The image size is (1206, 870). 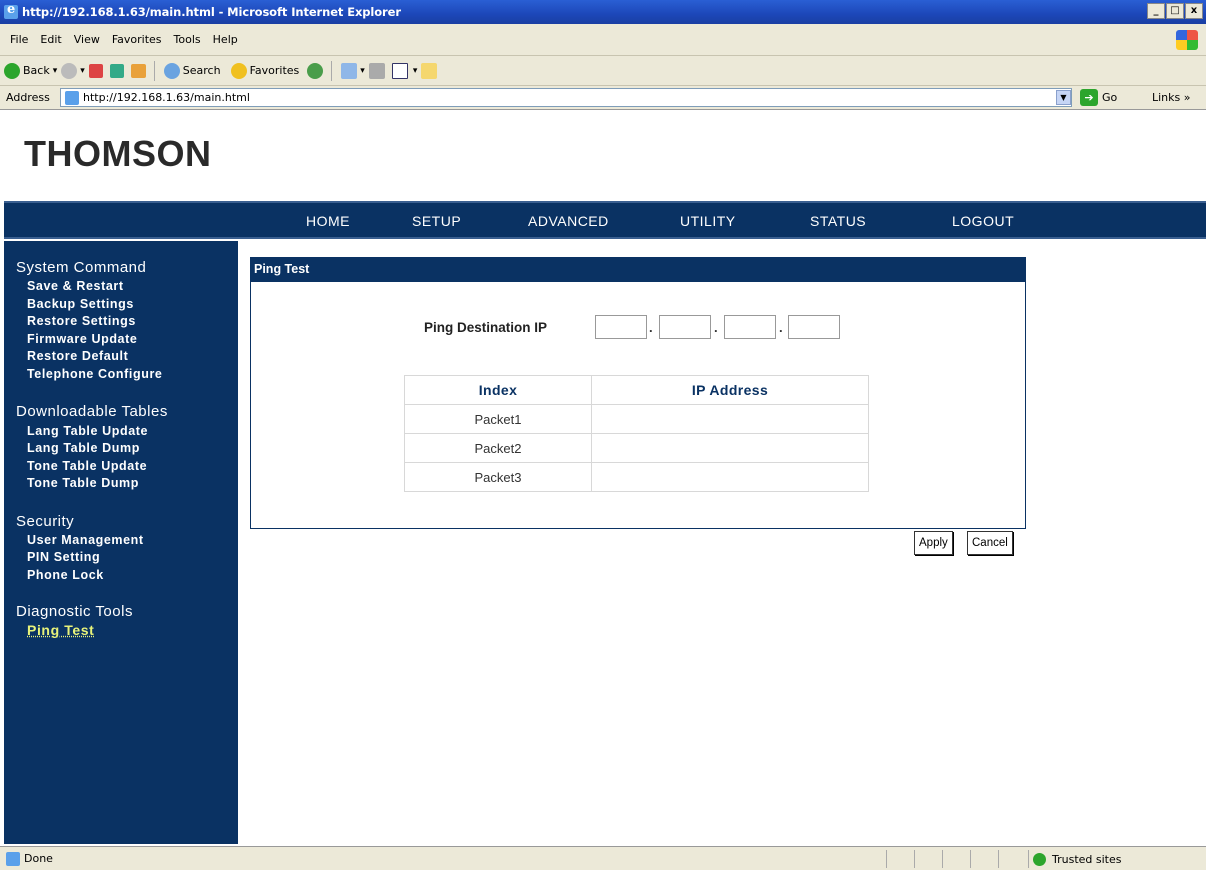 What do you see at coordinates (38, 858) in the screenshot?
I see `status-text: Done` at bounding box center [38, 858].